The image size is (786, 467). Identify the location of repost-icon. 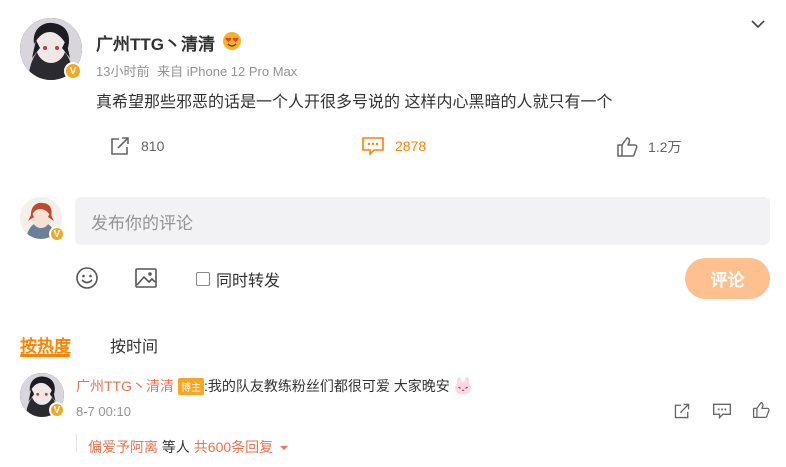
(120, 146).